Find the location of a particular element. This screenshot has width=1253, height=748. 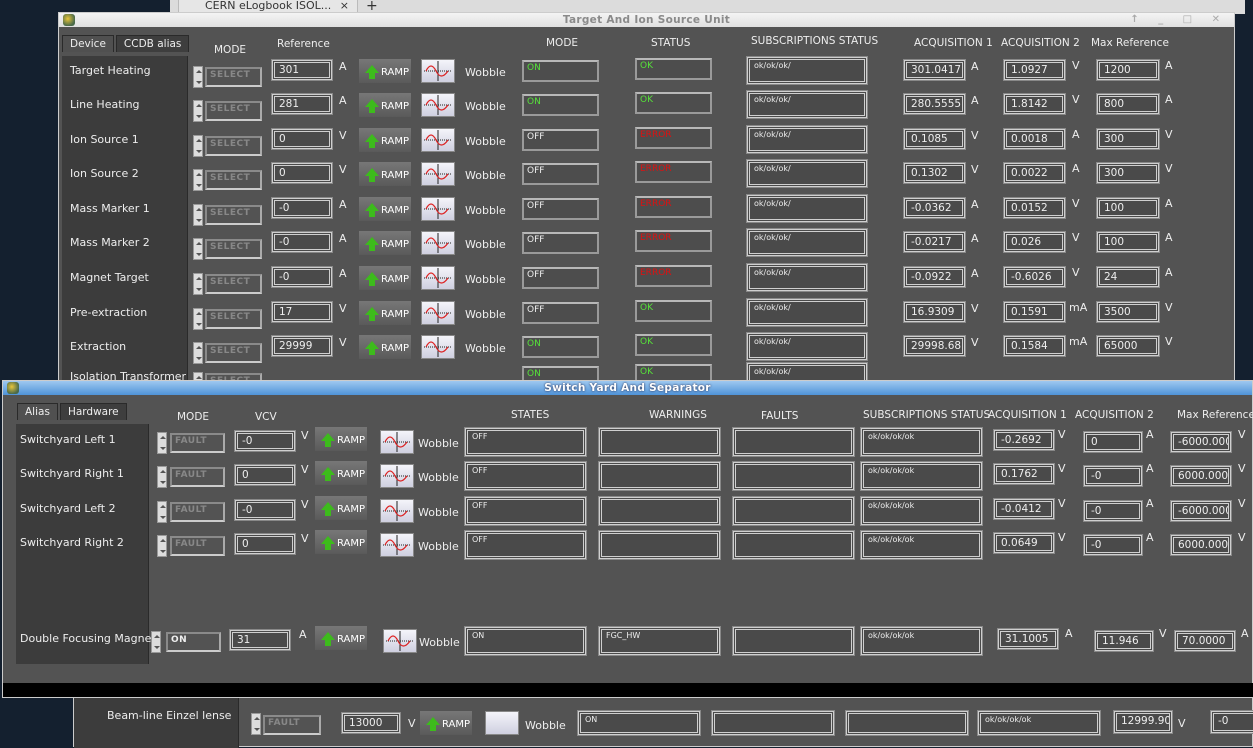

maxref-field: 300 is located at coordinates (1128, 173).